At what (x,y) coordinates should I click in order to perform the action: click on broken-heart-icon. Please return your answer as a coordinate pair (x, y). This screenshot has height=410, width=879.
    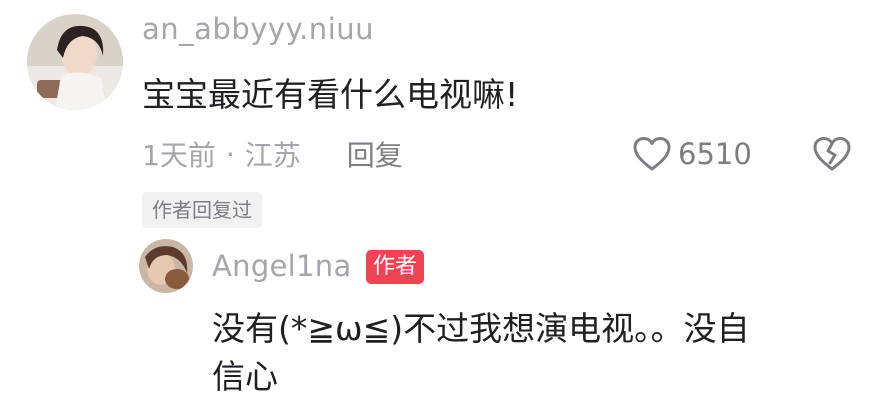
    Looking at the image, I should click on (832, 154).